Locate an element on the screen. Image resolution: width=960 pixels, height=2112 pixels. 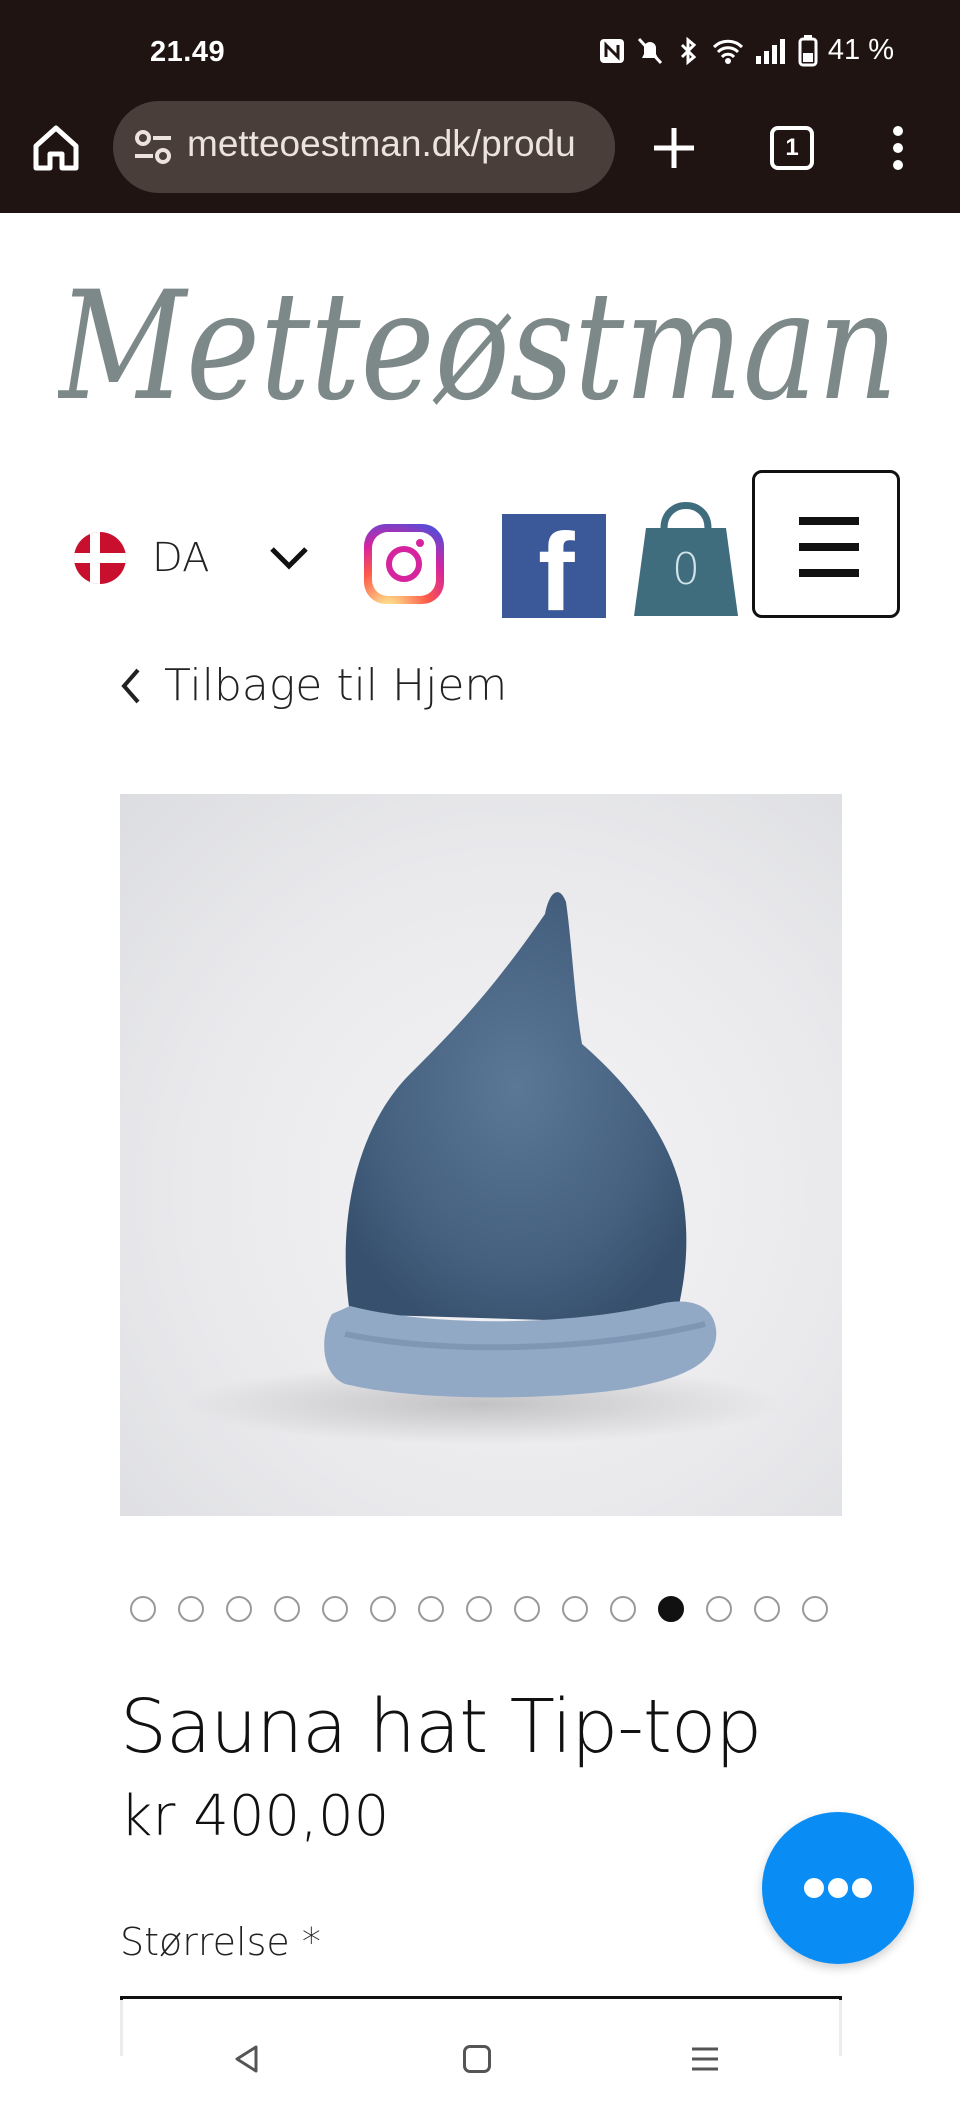
status-time: 21.49 is located at coordinates (188, 52).